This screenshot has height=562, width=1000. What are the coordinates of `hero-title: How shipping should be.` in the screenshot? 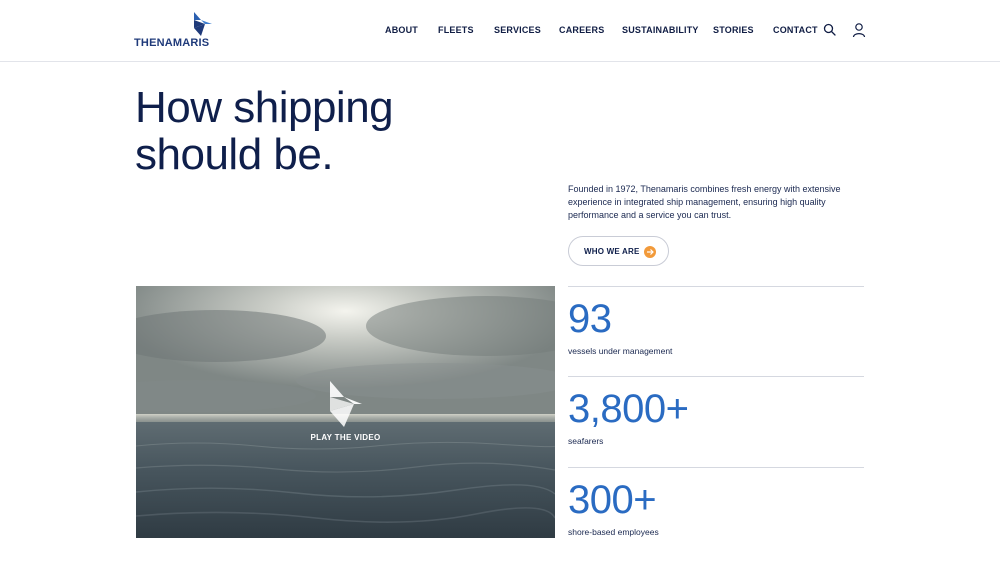 It's located at (345, 131).